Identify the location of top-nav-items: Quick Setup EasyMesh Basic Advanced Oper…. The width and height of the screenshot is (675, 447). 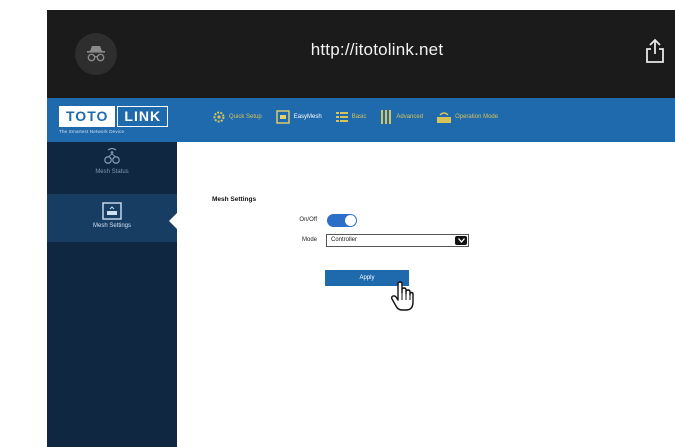
(362, 117).